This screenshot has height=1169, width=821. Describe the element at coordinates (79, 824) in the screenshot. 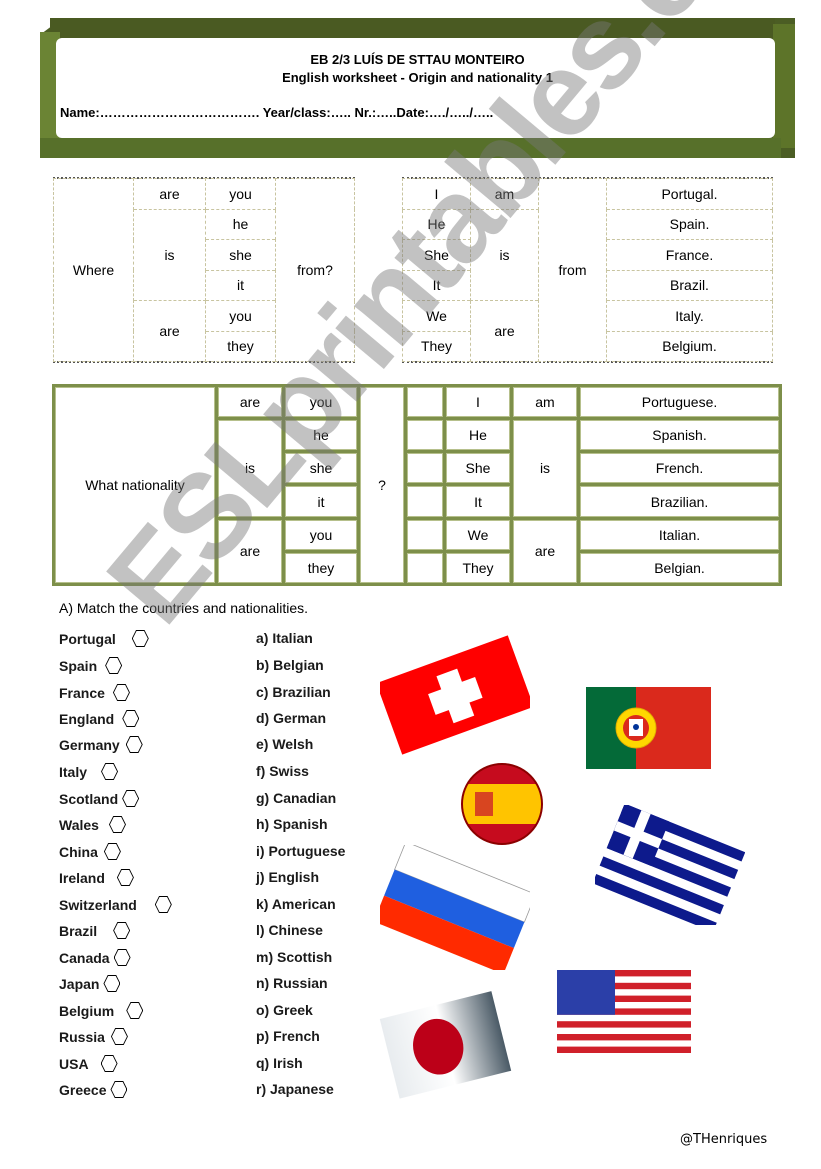

I see `country-label: Wales` at that location.